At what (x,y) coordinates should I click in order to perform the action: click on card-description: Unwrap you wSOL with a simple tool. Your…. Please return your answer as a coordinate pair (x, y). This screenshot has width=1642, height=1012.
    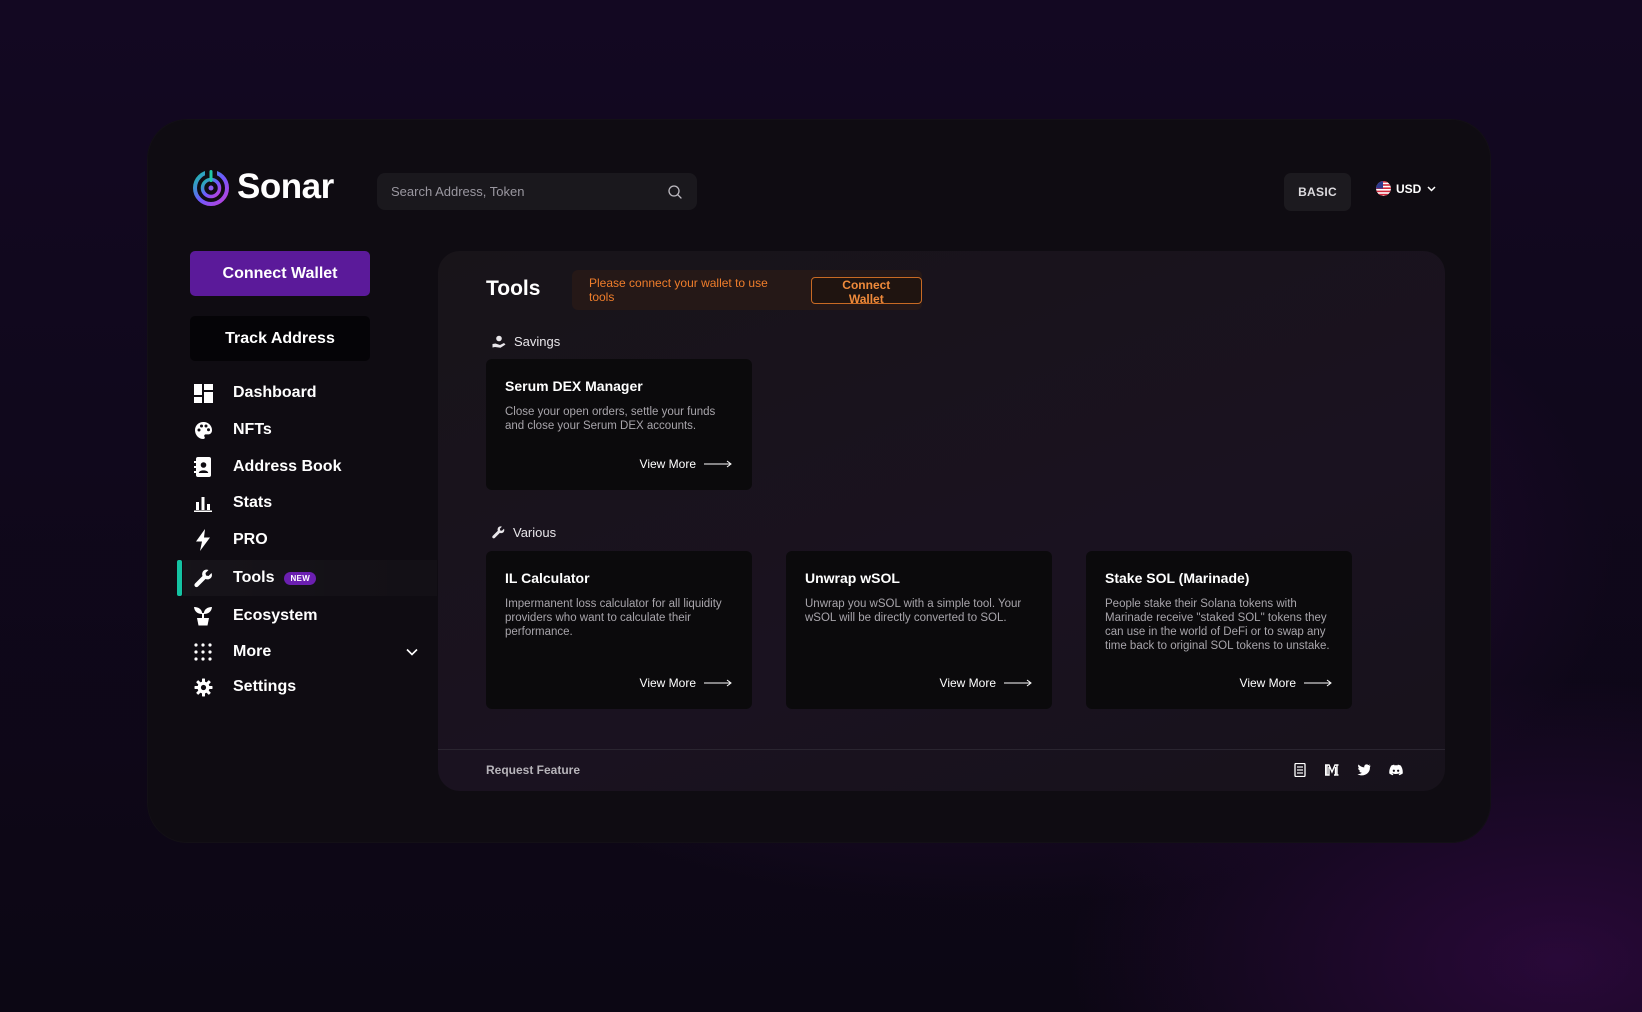
    Looking at the image, I should click on (913, 611).